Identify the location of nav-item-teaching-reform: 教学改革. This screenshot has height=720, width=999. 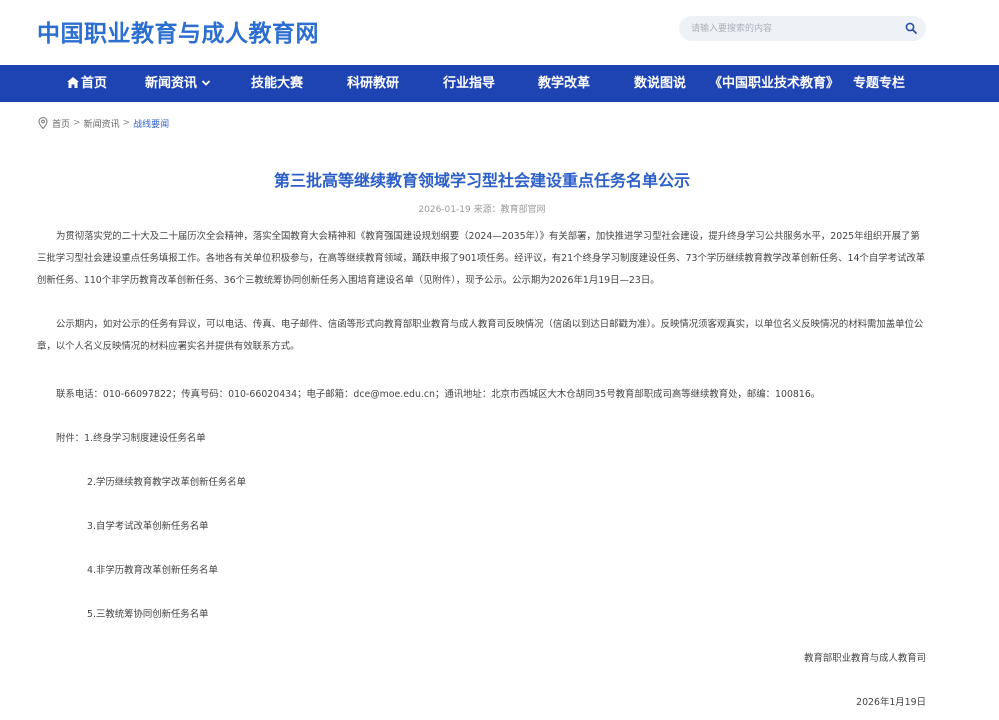
(564, 83).